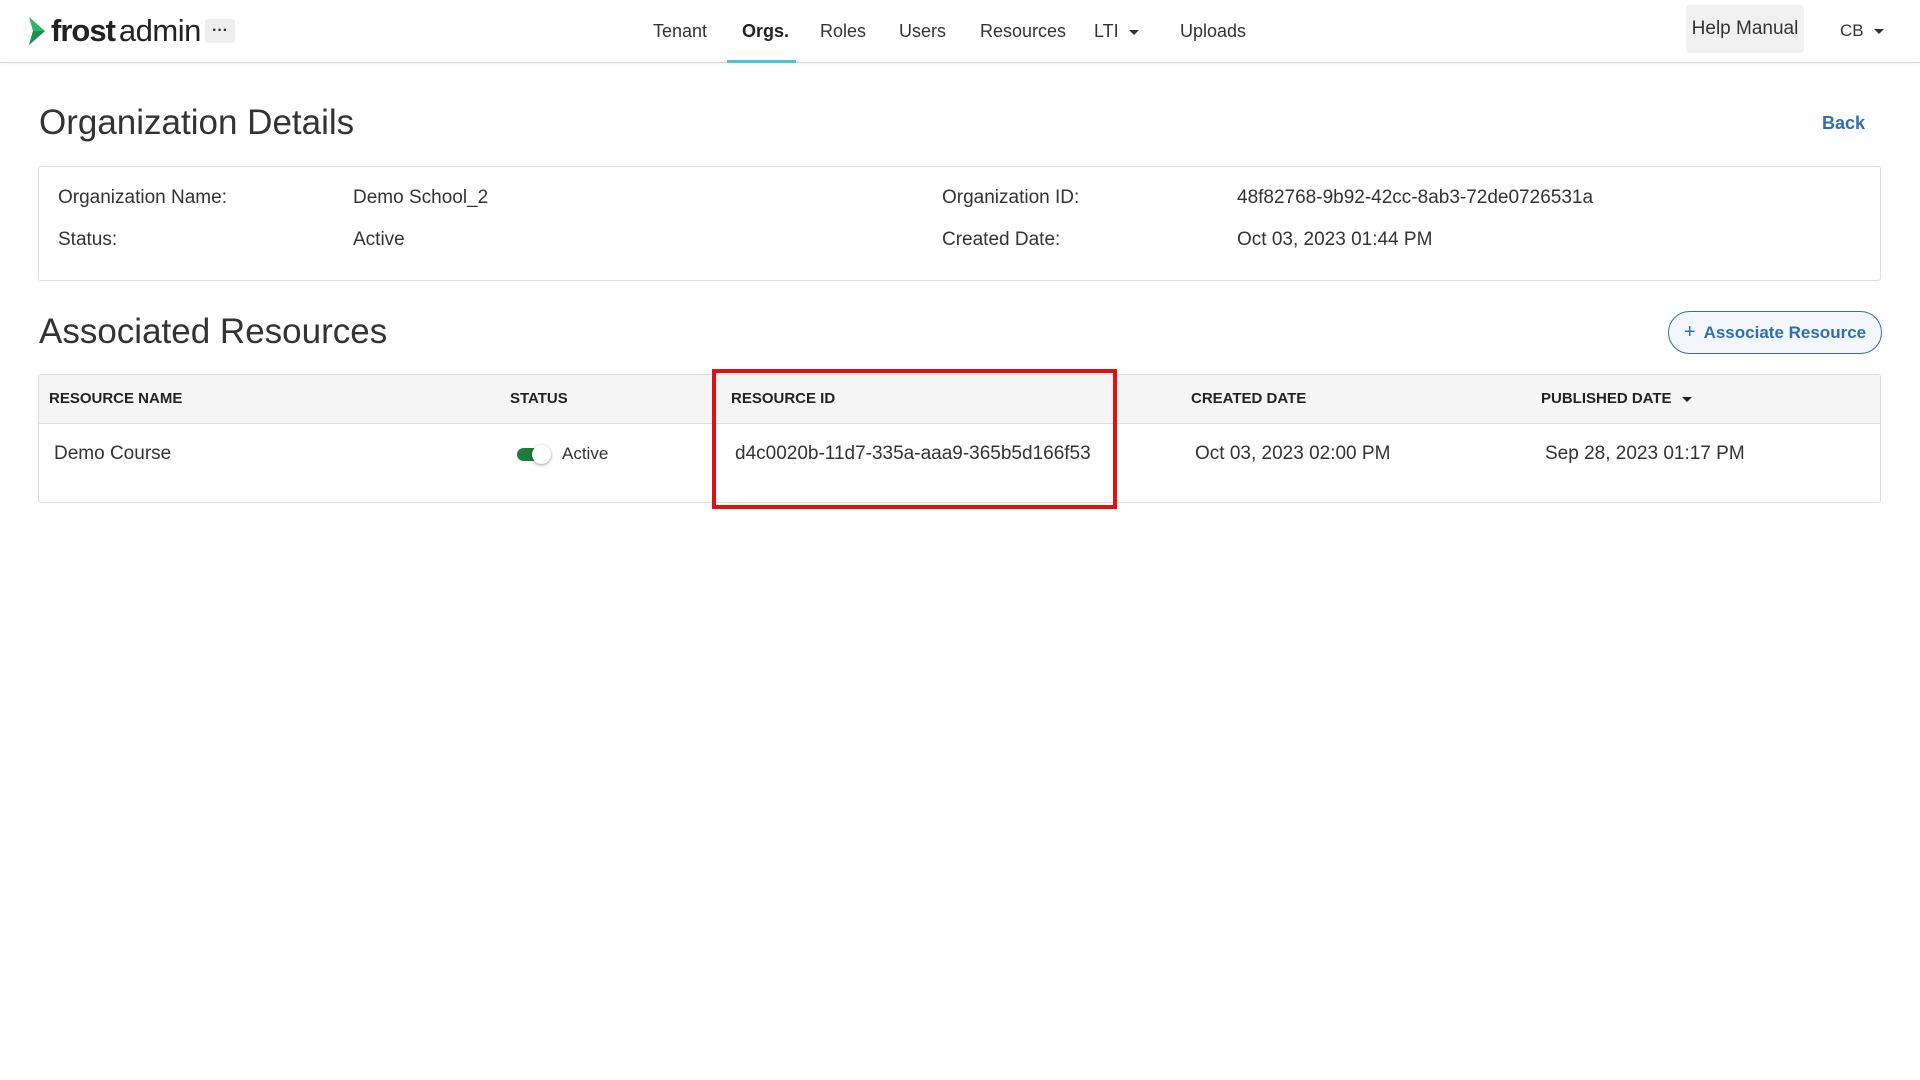 The image size is (1920, 1080). Describe the element at coordinates (421, 197) in the screenshot. I see `org-name-value: Demo School_2` at that location.